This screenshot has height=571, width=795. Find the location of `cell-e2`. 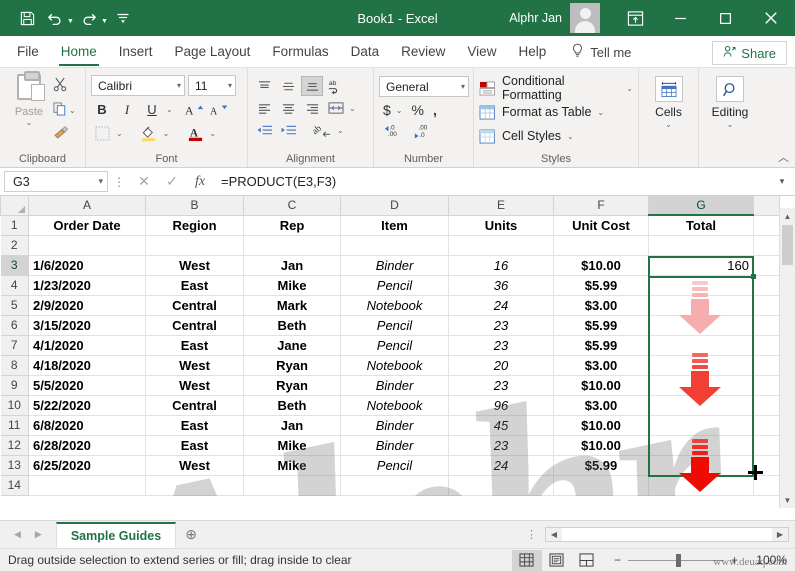

cell-e2 is located at coordinates (501, 245).